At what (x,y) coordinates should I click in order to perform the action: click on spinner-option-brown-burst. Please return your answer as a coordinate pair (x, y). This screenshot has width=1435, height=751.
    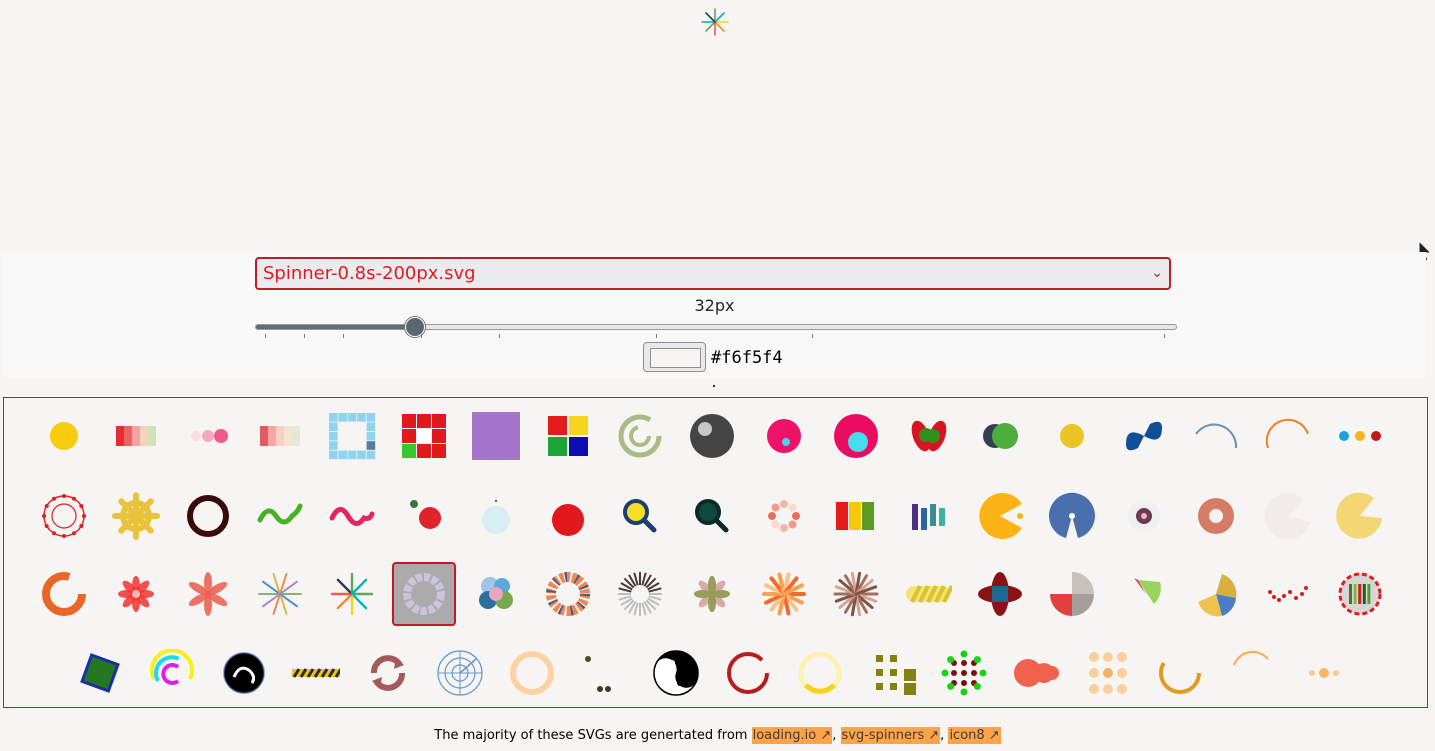
    Looking at the image, I should click on (856, 594).